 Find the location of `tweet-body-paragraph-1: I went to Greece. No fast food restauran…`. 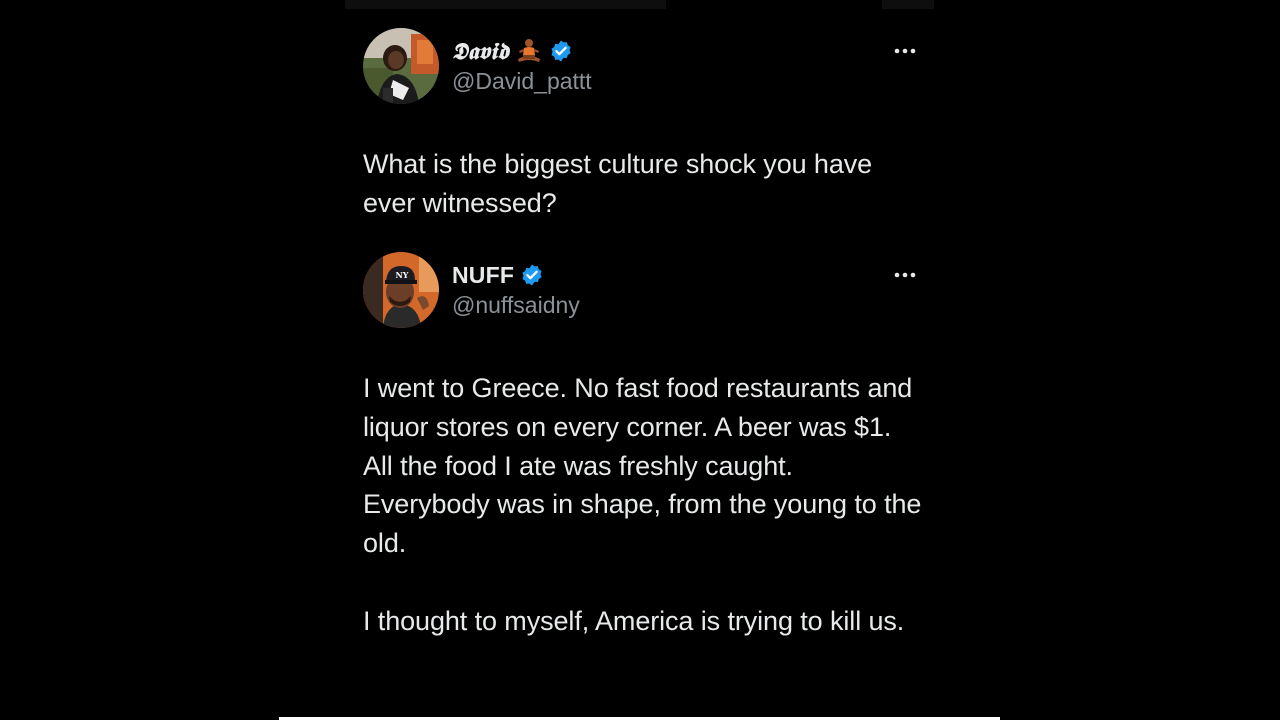

tweet-body-paragraph-1: I went to Greece. No fast food restauran… is located at coordinates (646, 466).